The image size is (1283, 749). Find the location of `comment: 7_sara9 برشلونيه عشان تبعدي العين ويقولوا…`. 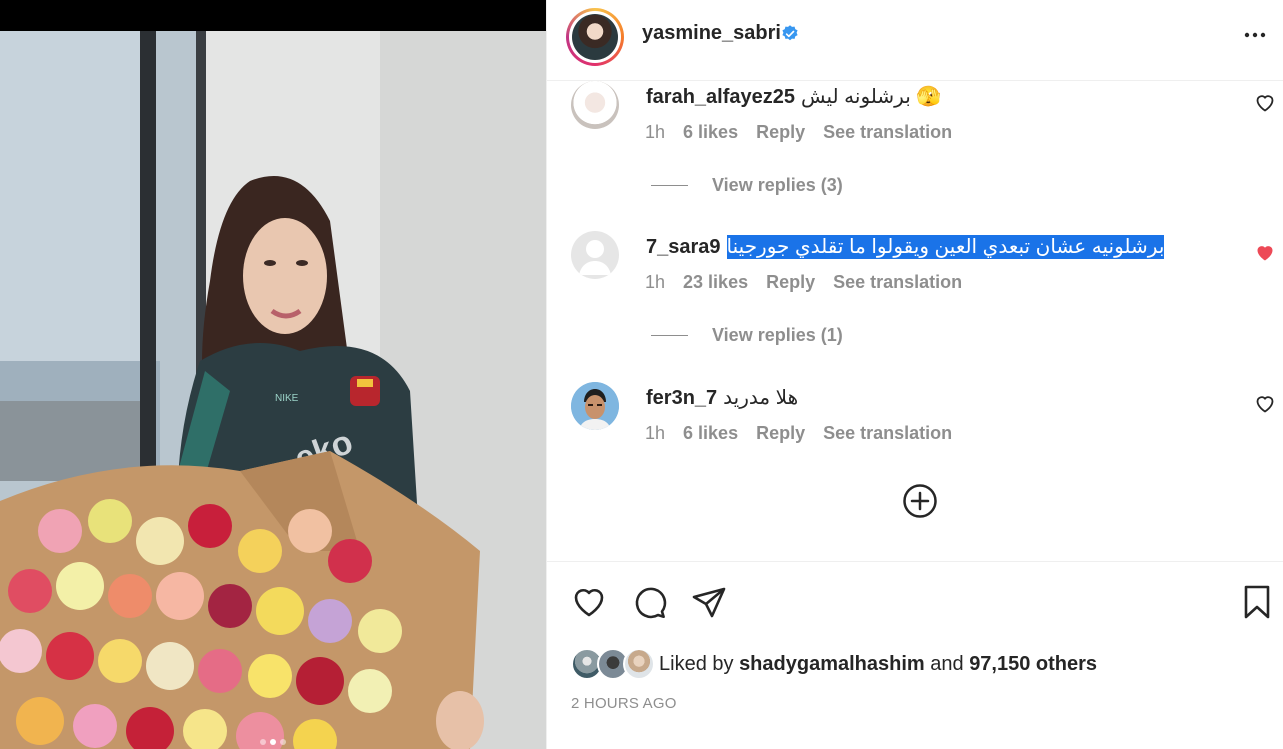

comment: 7_sara9 برشلونيه عشان تبعدي العين ويقولوا… is located at coordinates (915, 288).